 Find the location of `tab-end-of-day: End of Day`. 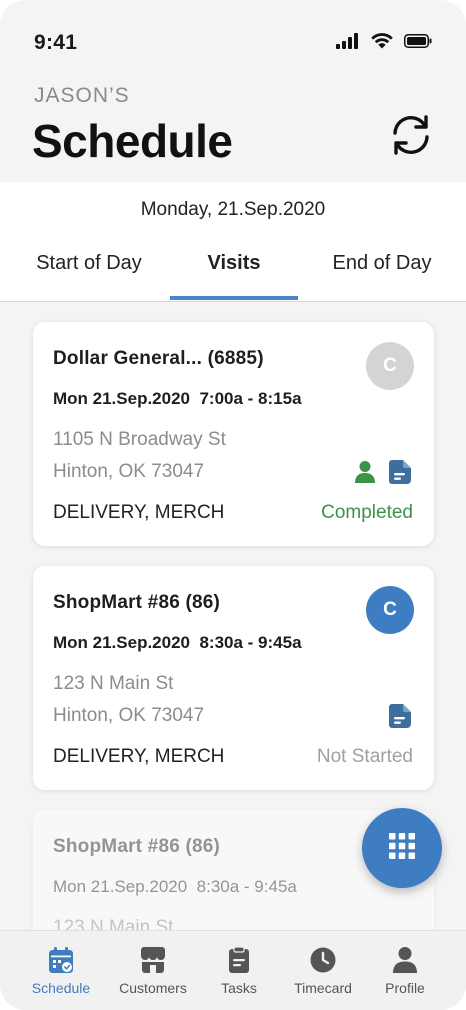

tab-end-of-day: End of Day is located at coordinates (382, 277).